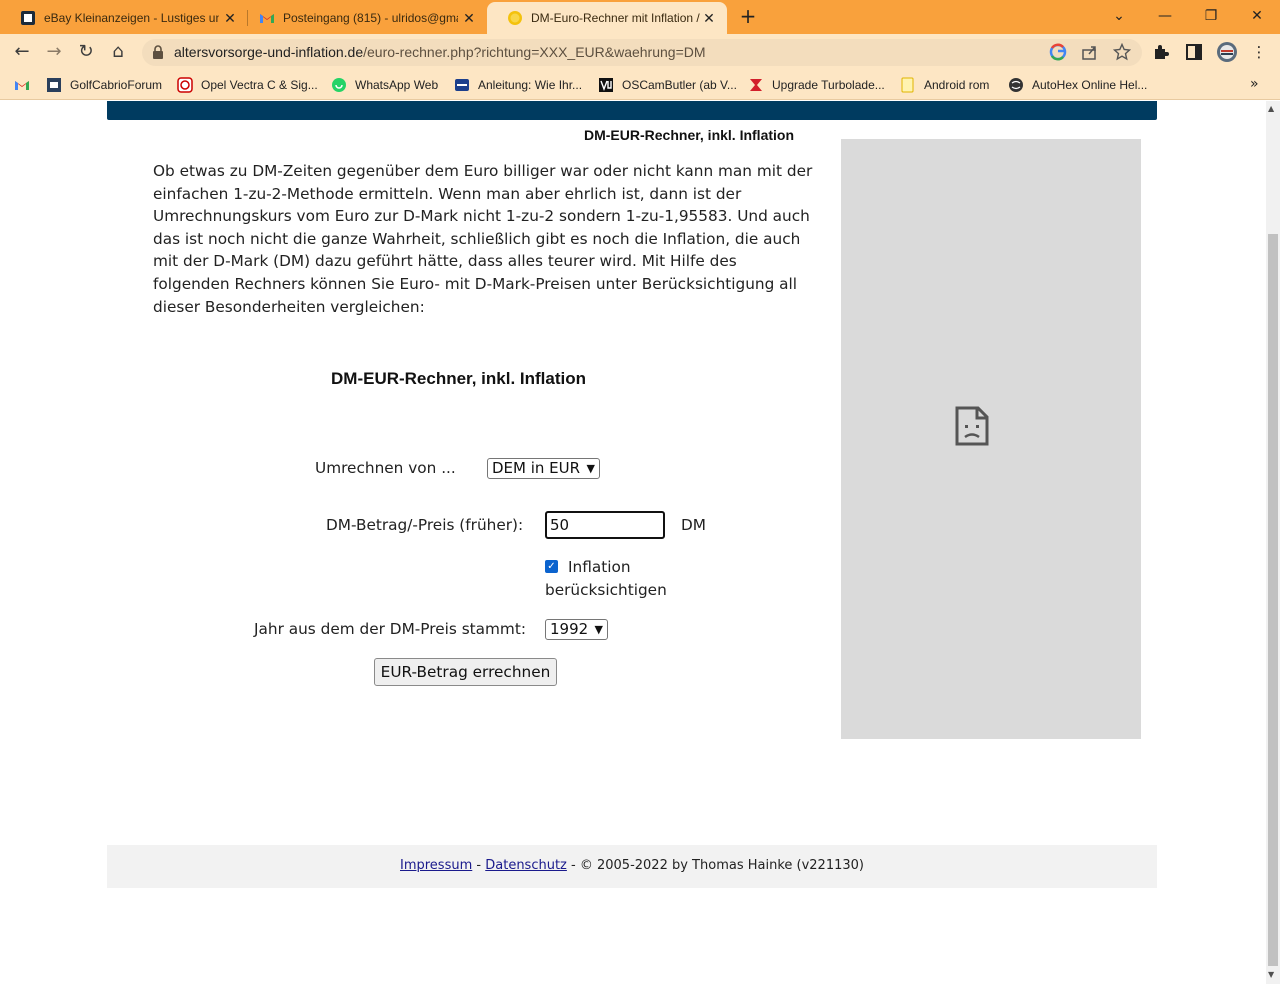  I want to click on year-value: 1992, so click(569, 629).